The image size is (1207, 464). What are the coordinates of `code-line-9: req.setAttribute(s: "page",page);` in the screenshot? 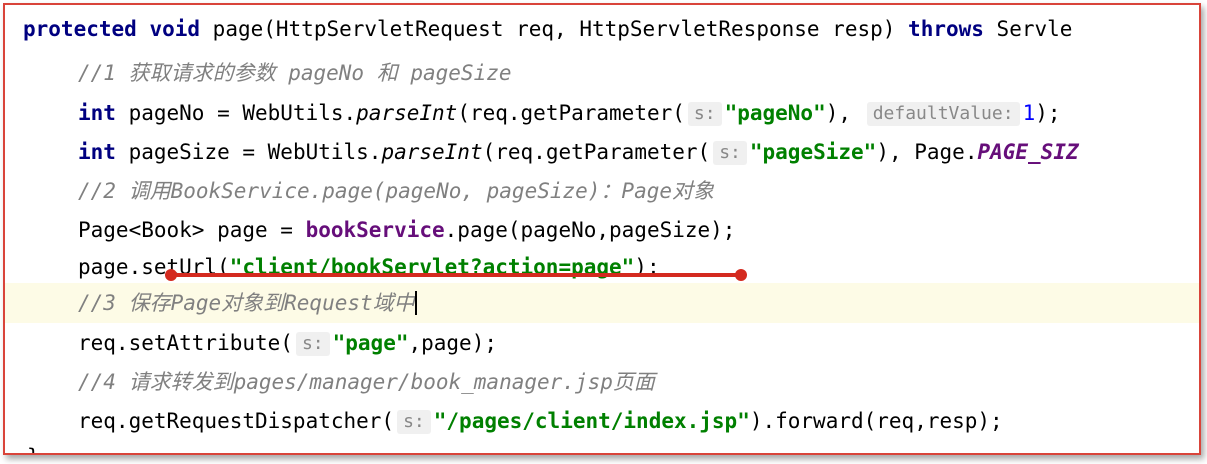 It's located at (602, 343).